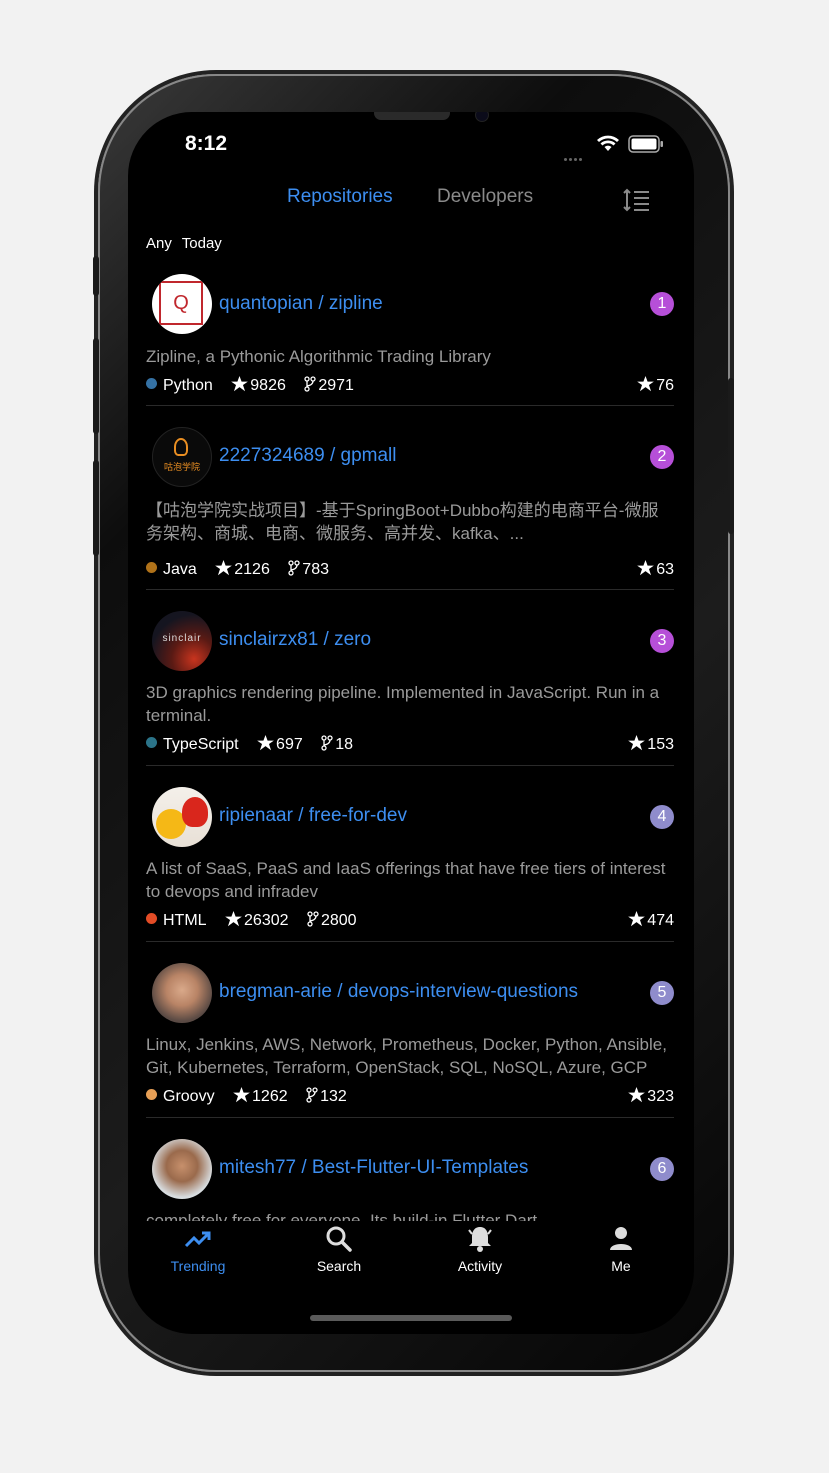  I want to click on volume-up-button, so click(96, 386).